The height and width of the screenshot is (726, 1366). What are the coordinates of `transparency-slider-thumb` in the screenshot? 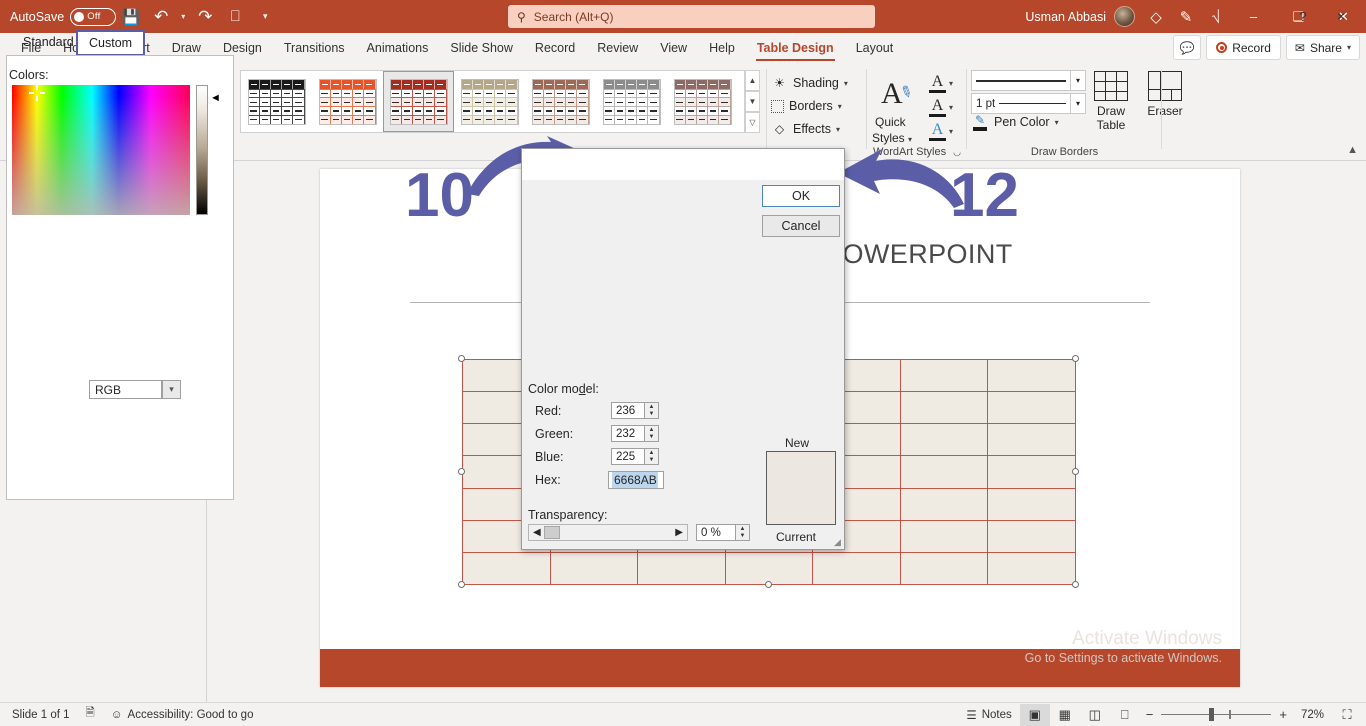 It's located at (552, 532).